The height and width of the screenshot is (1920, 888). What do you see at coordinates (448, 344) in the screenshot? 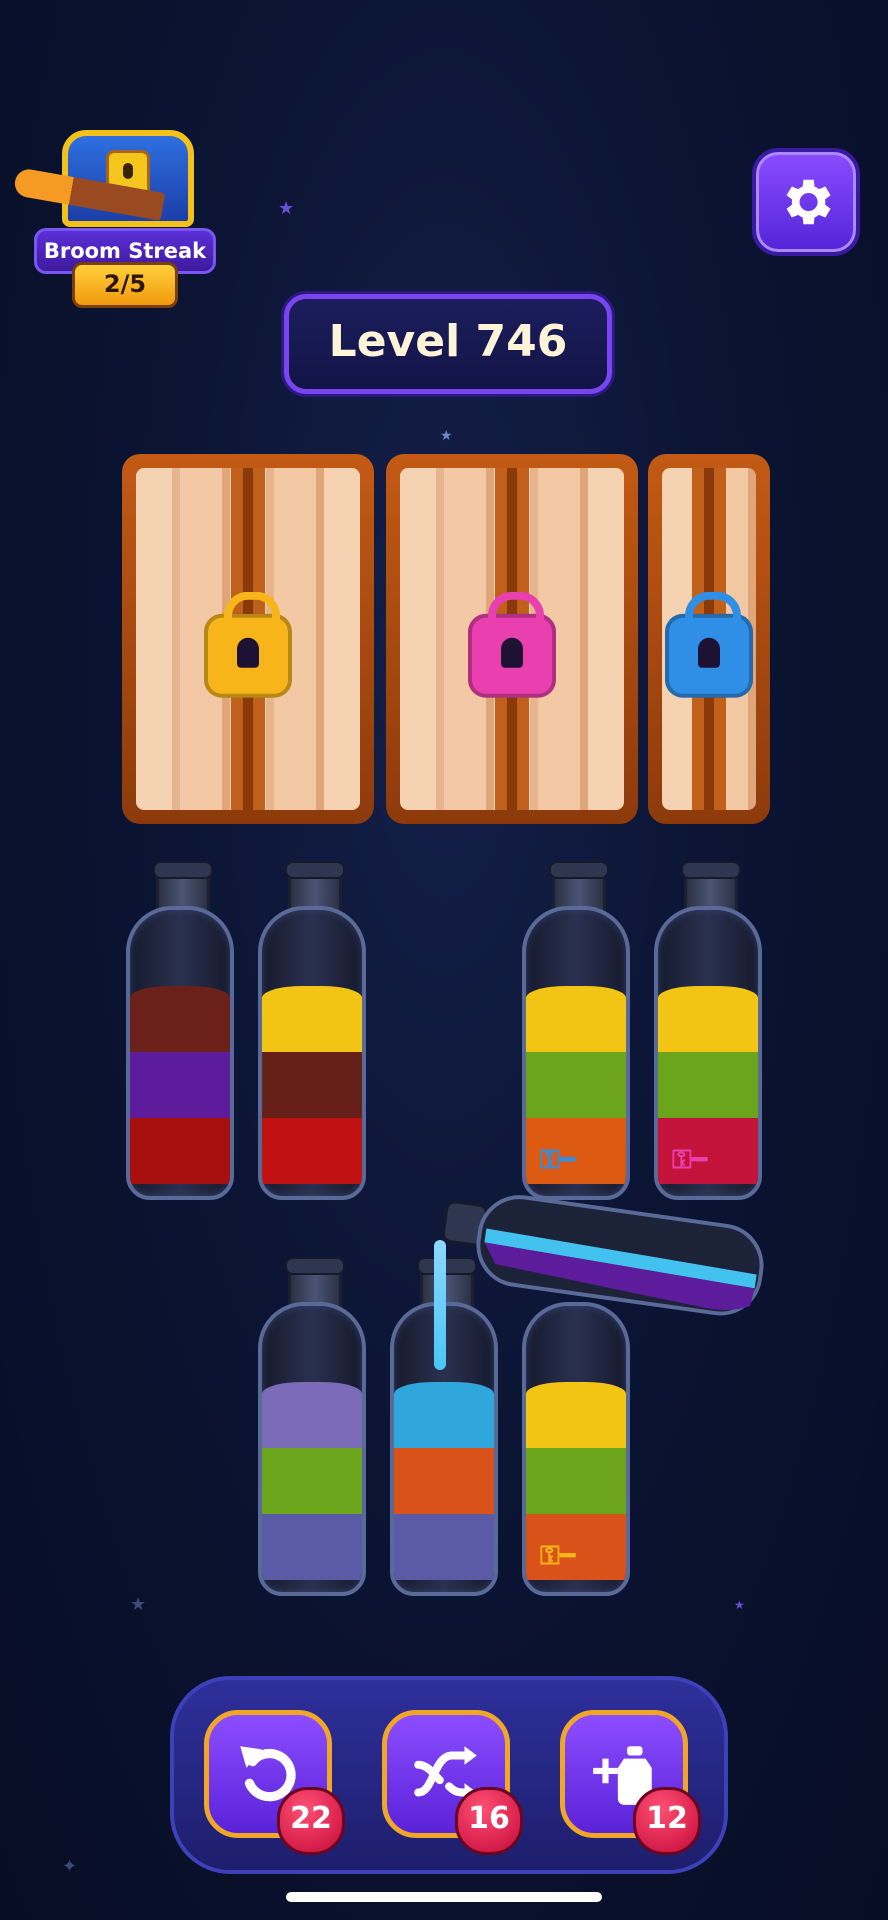
I see `level-title: Level 746` at bounding box center [448, 344].